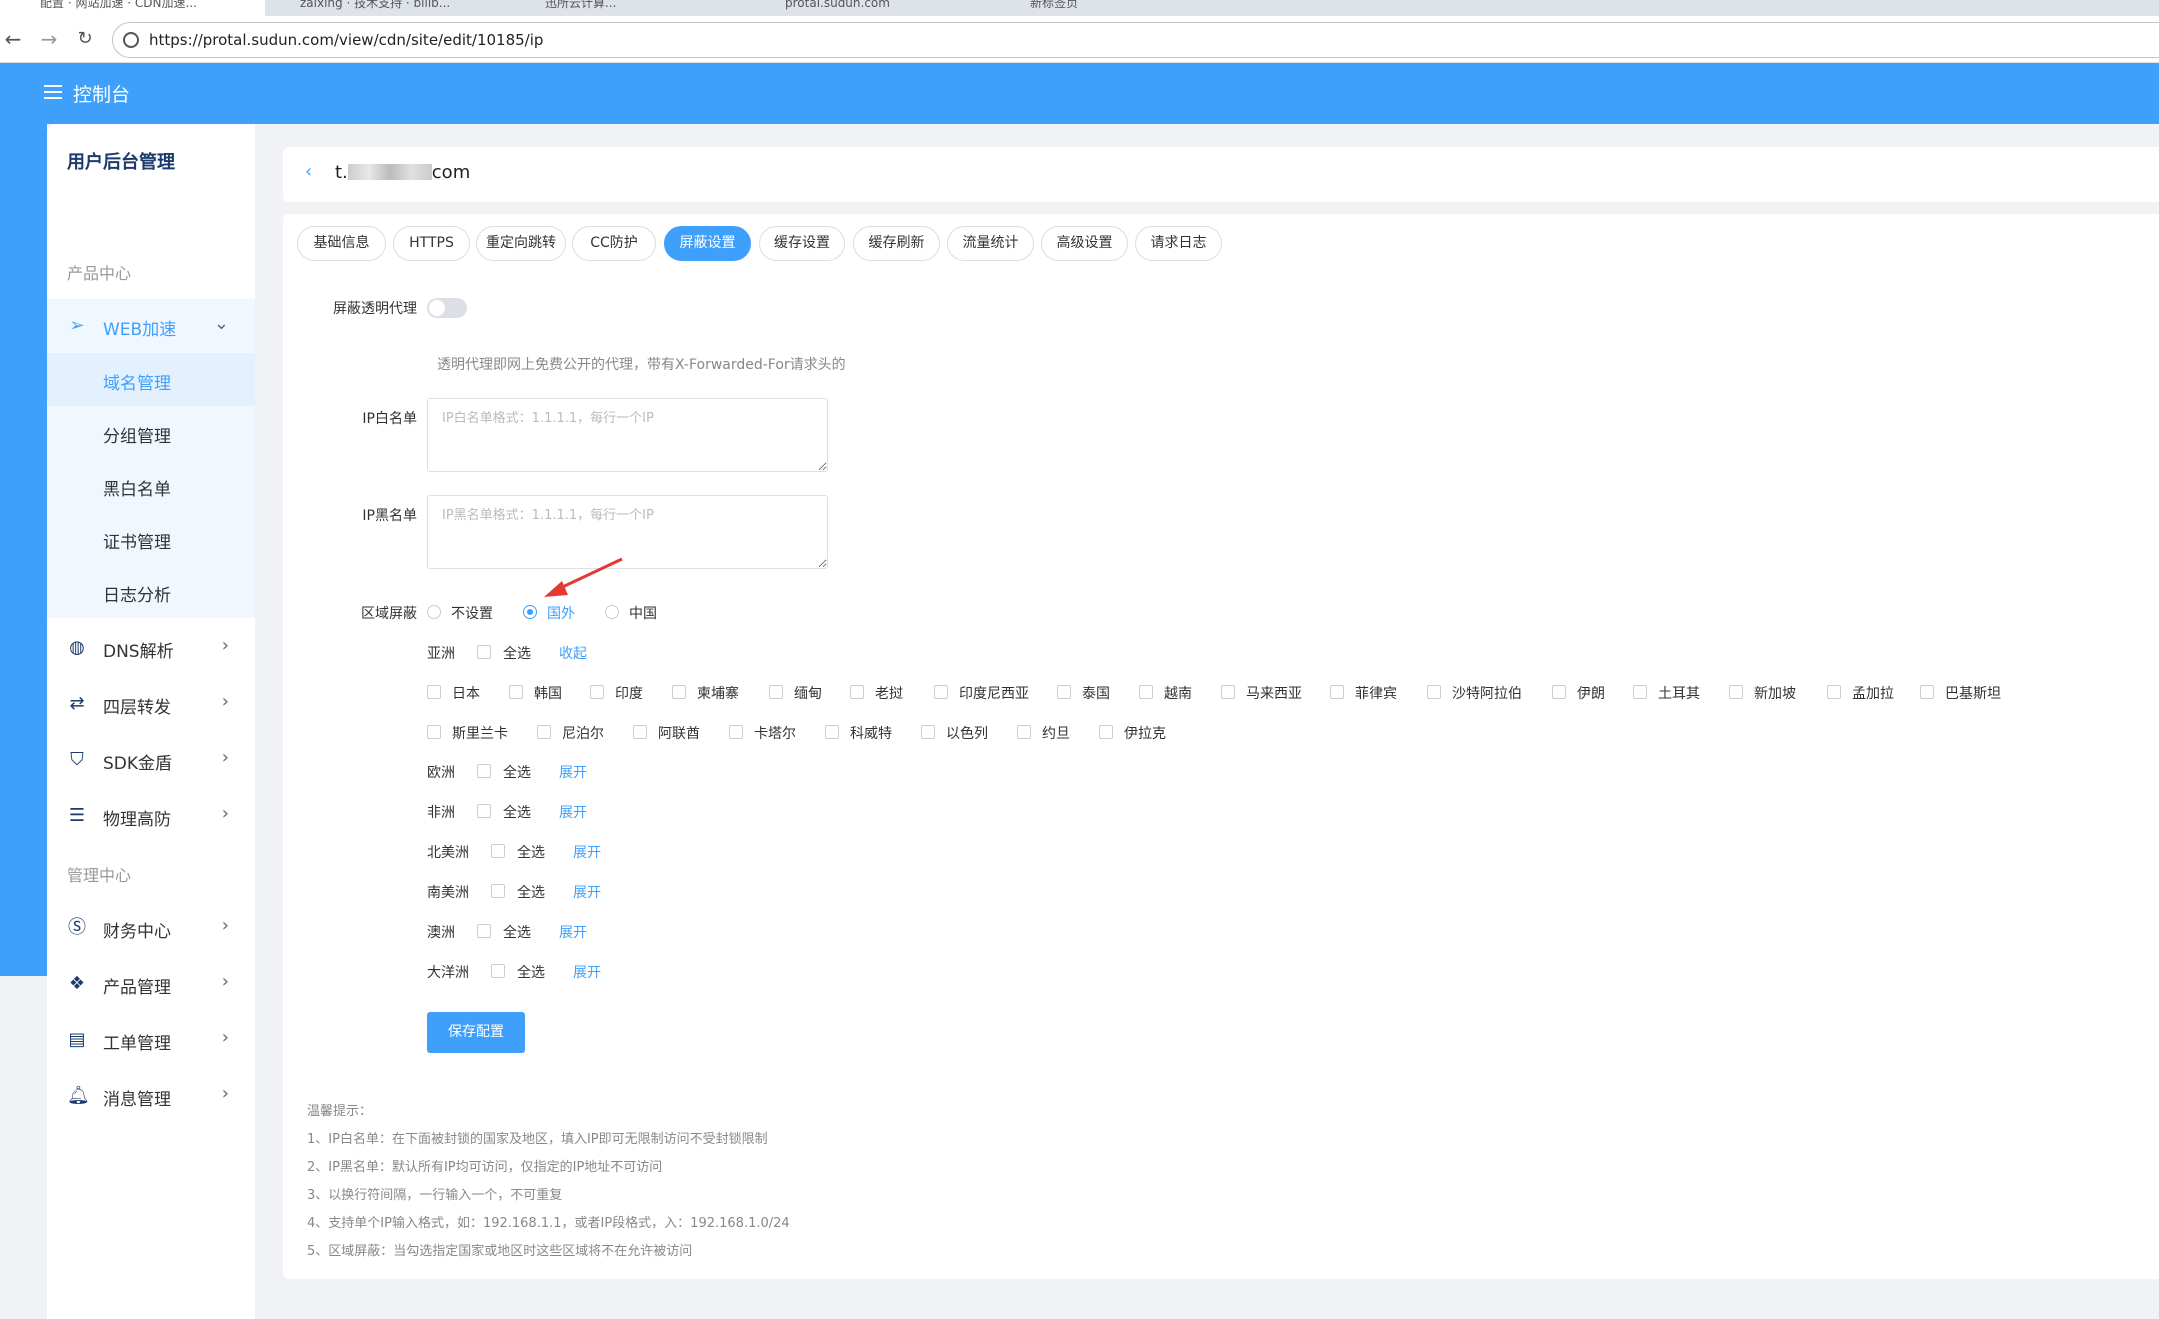  What do you see at coordinates (1376, 694) in the screenshot?
I see `country-label: 菲律宾` at bounding box center [1376, 694].